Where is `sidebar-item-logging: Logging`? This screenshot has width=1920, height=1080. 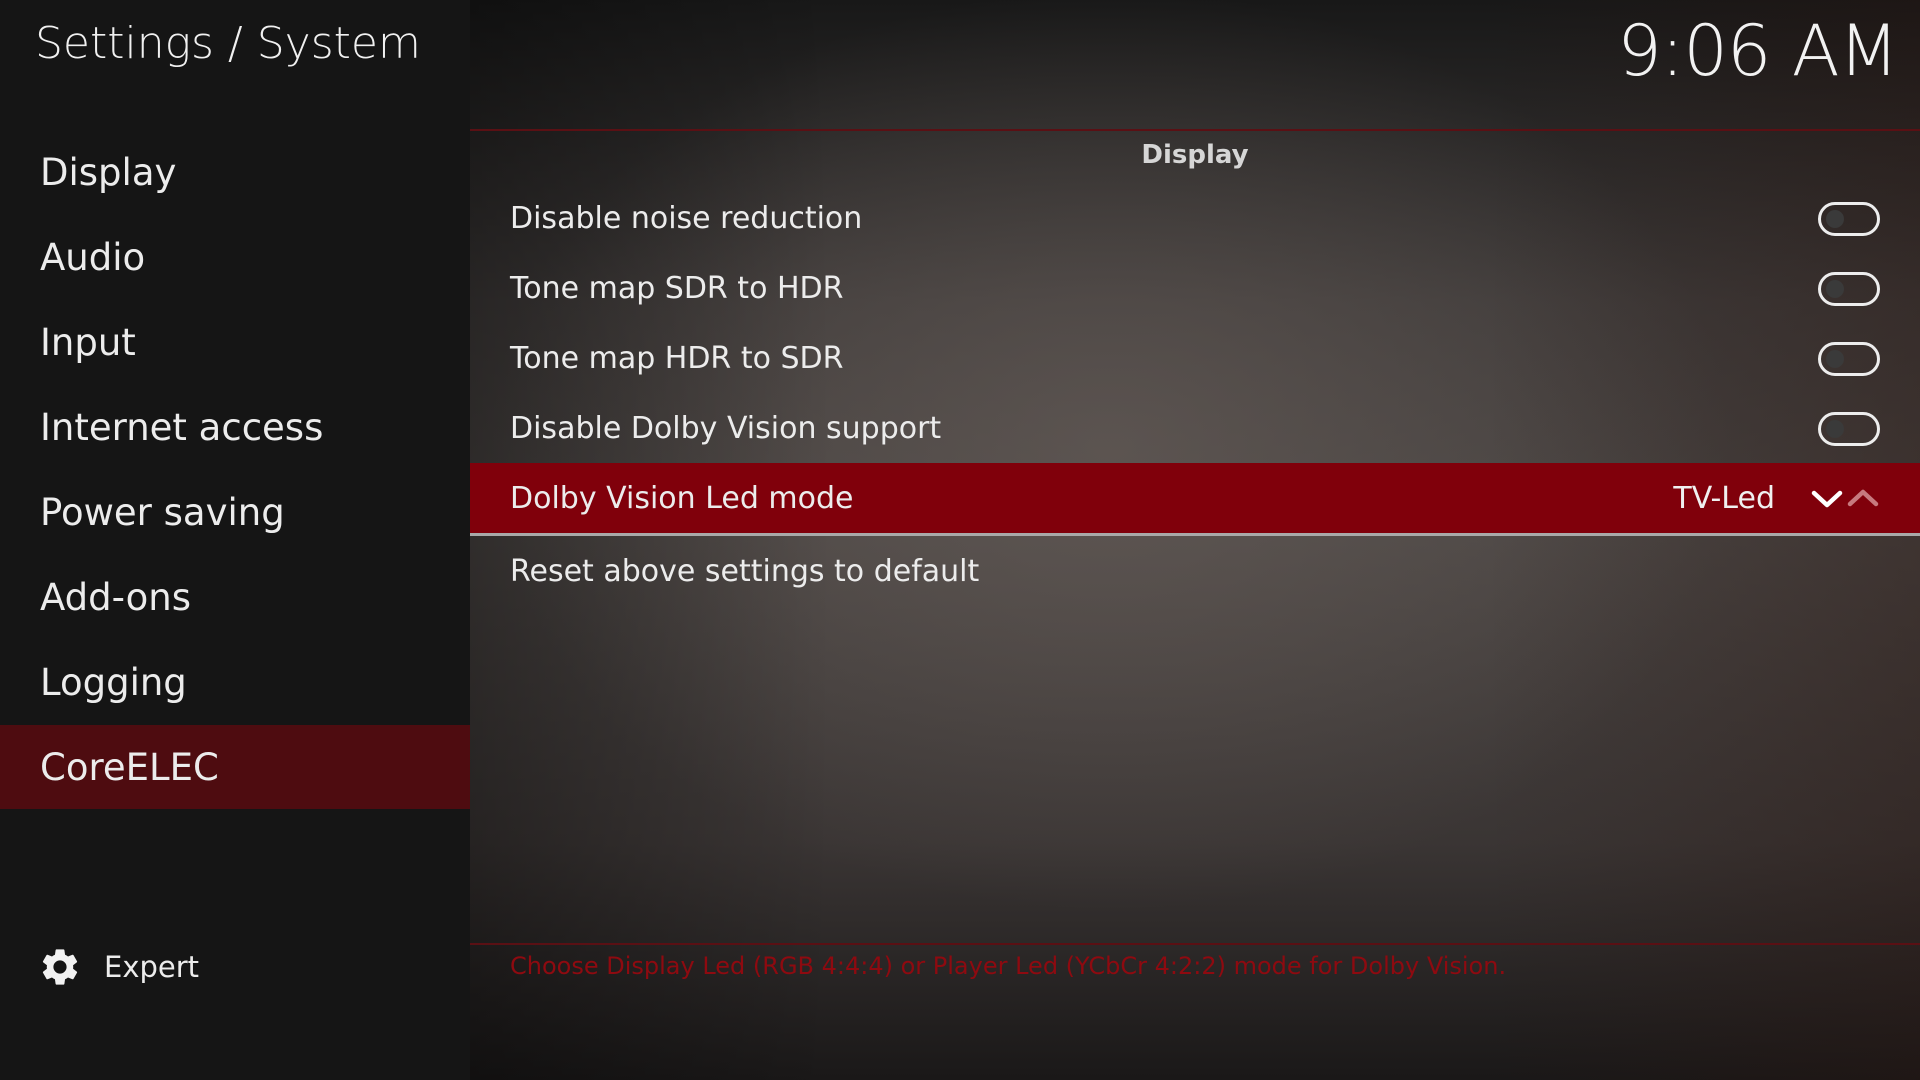
sidebar-item-logging: Logging is located at coordinates (235, 682).